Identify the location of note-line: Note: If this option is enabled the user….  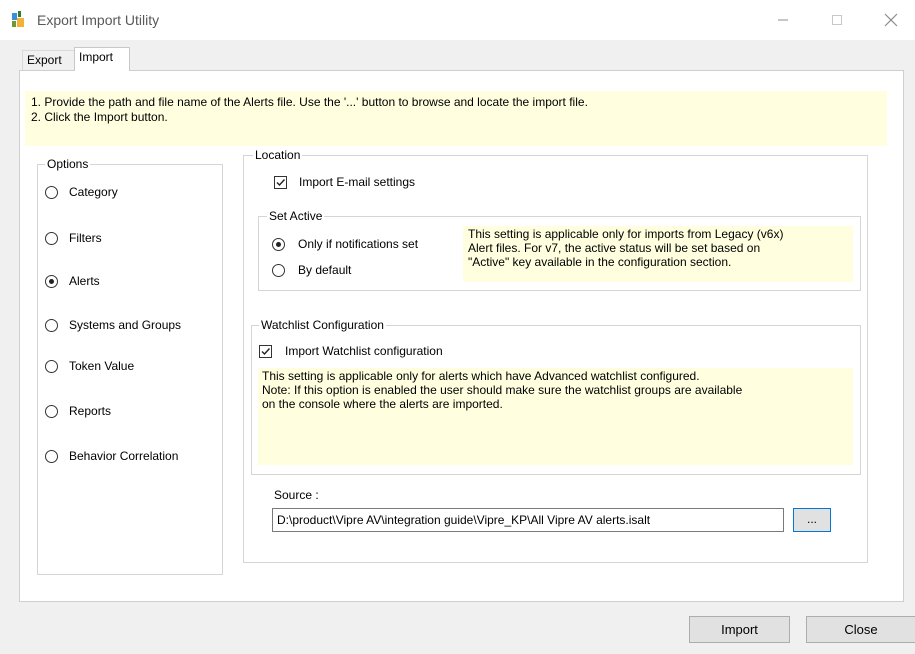
(502, 390).